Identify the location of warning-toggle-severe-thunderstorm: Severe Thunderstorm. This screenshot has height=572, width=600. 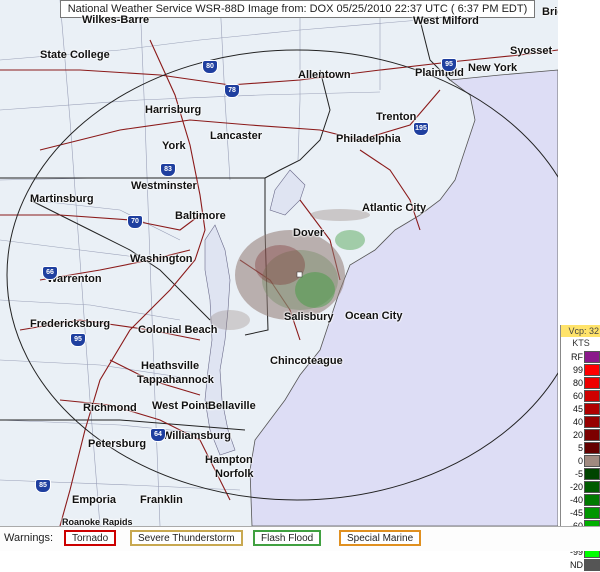
(186, 538).